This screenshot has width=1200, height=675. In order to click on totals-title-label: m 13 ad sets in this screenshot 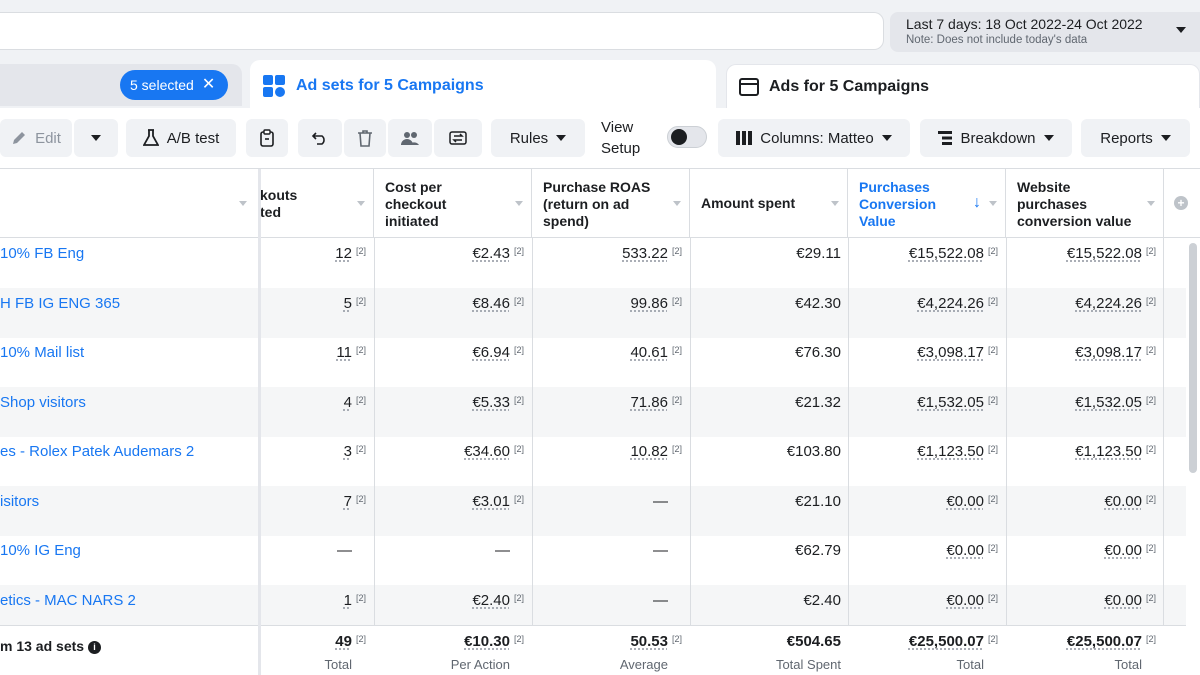, I will do `click(42, 646)`.